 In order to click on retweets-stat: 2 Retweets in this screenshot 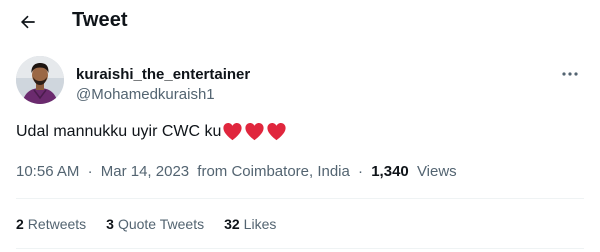, I will do `click(51, 224)`.